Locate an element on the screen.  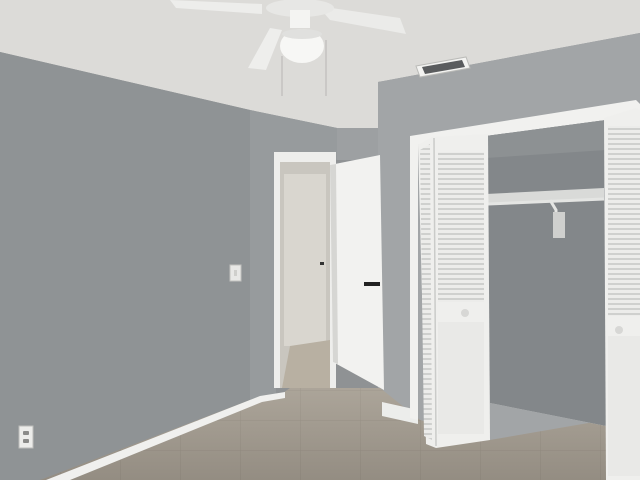
light-switch-icon is located at coordinates (235, 273).